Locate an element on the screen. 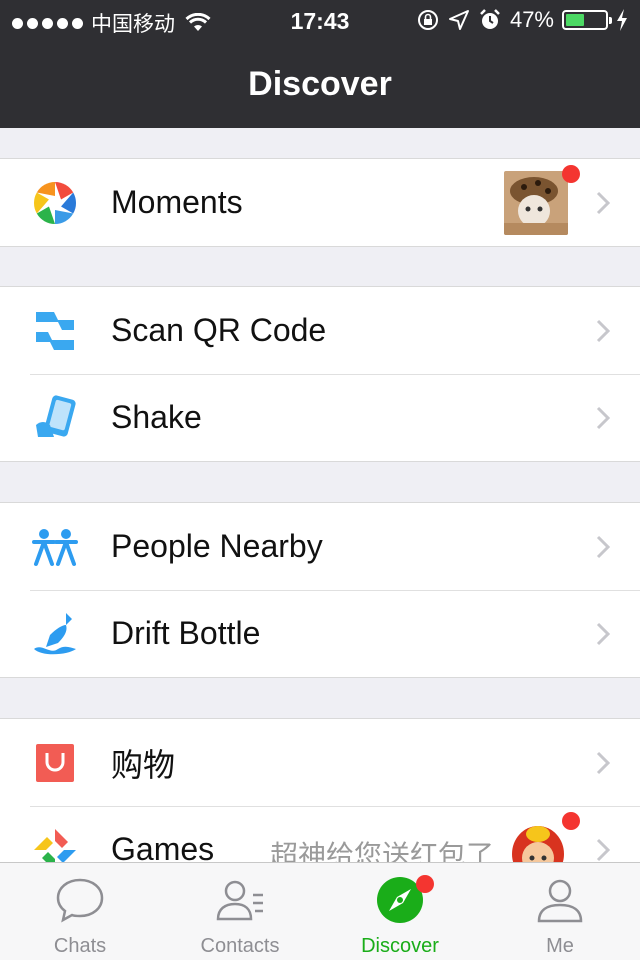  tab-label: Chats is located at coordinates (80, 946).